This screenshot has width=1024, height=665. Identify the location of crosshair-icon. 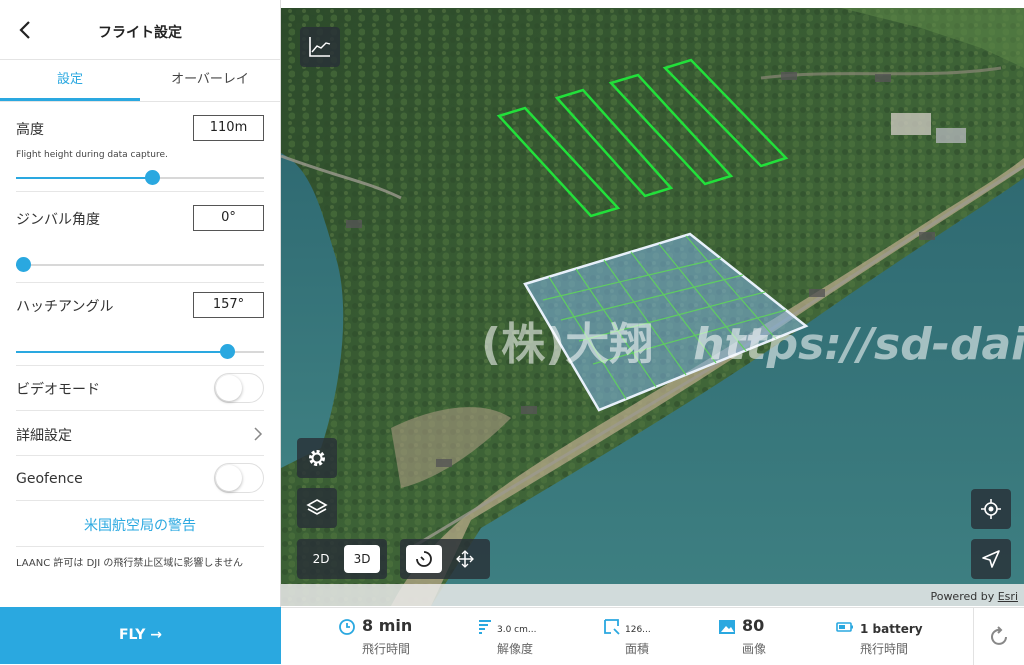
(991, 509).